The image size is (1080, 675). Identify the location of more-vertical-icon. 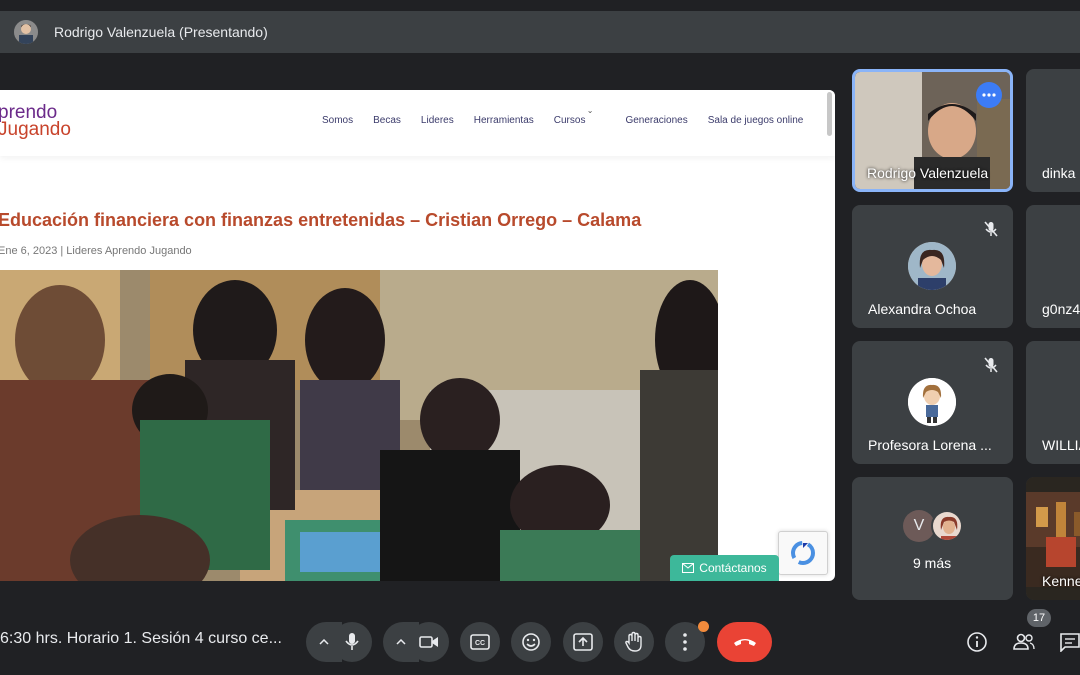
(685, 642).